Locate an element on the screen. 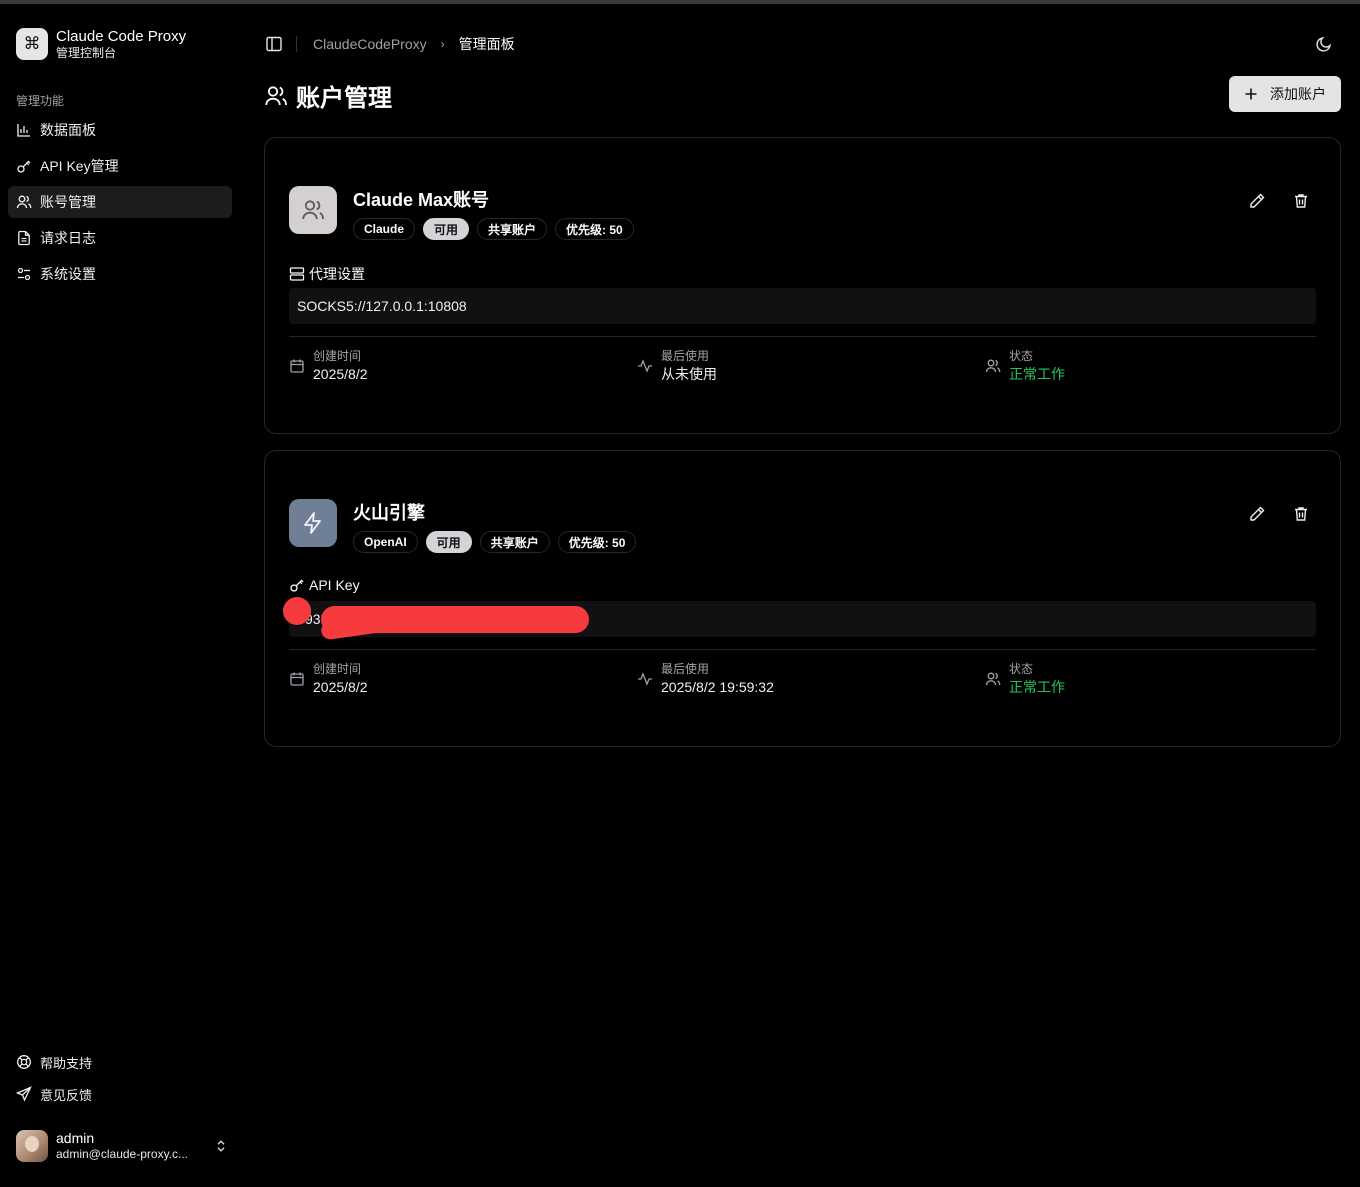 Image resolution: width=1360 pixels, height=1187 pixels. sidebar-item-help: 帮助支持 is located at coordinates (120, 1062).